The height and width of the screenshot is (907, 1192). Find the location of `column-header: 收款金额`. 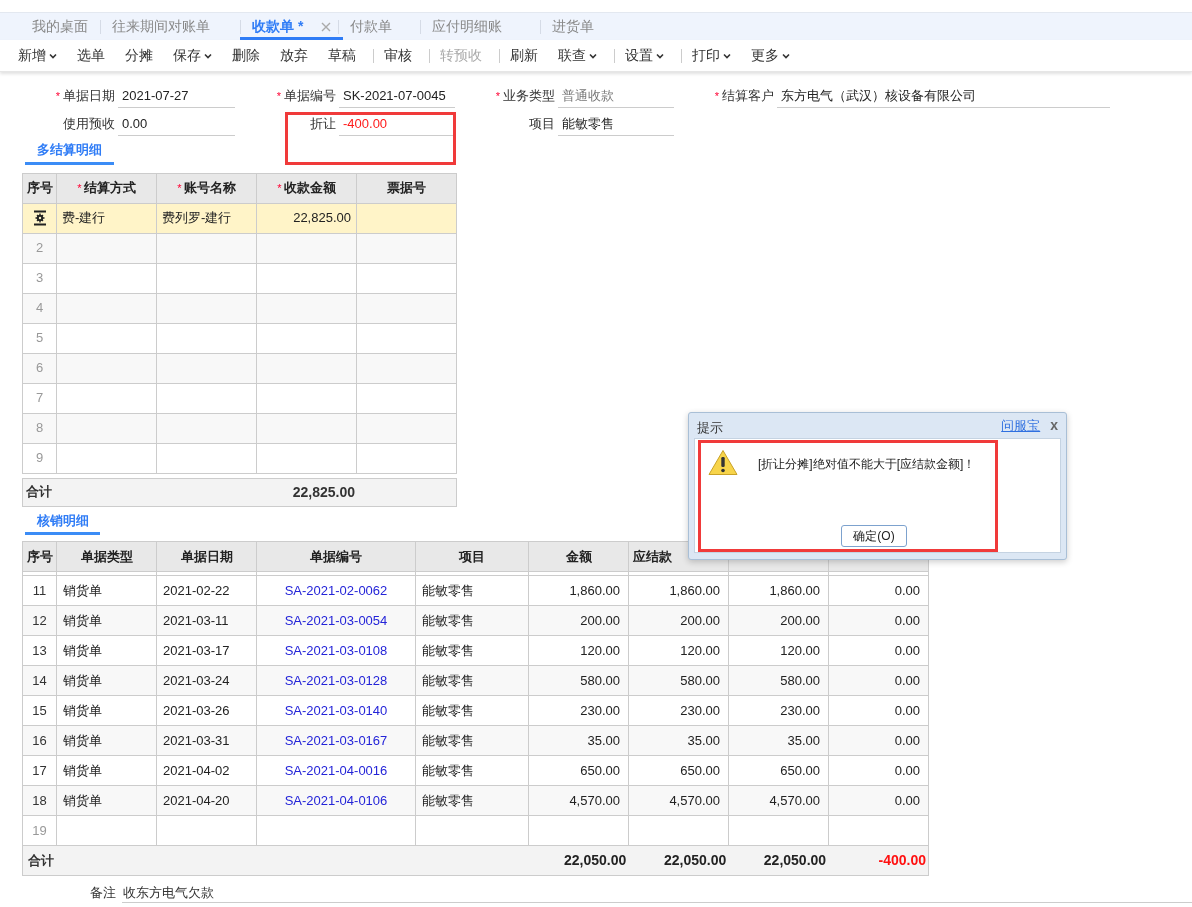

column-header: 收款金额 is located at coordinates (309, 188).